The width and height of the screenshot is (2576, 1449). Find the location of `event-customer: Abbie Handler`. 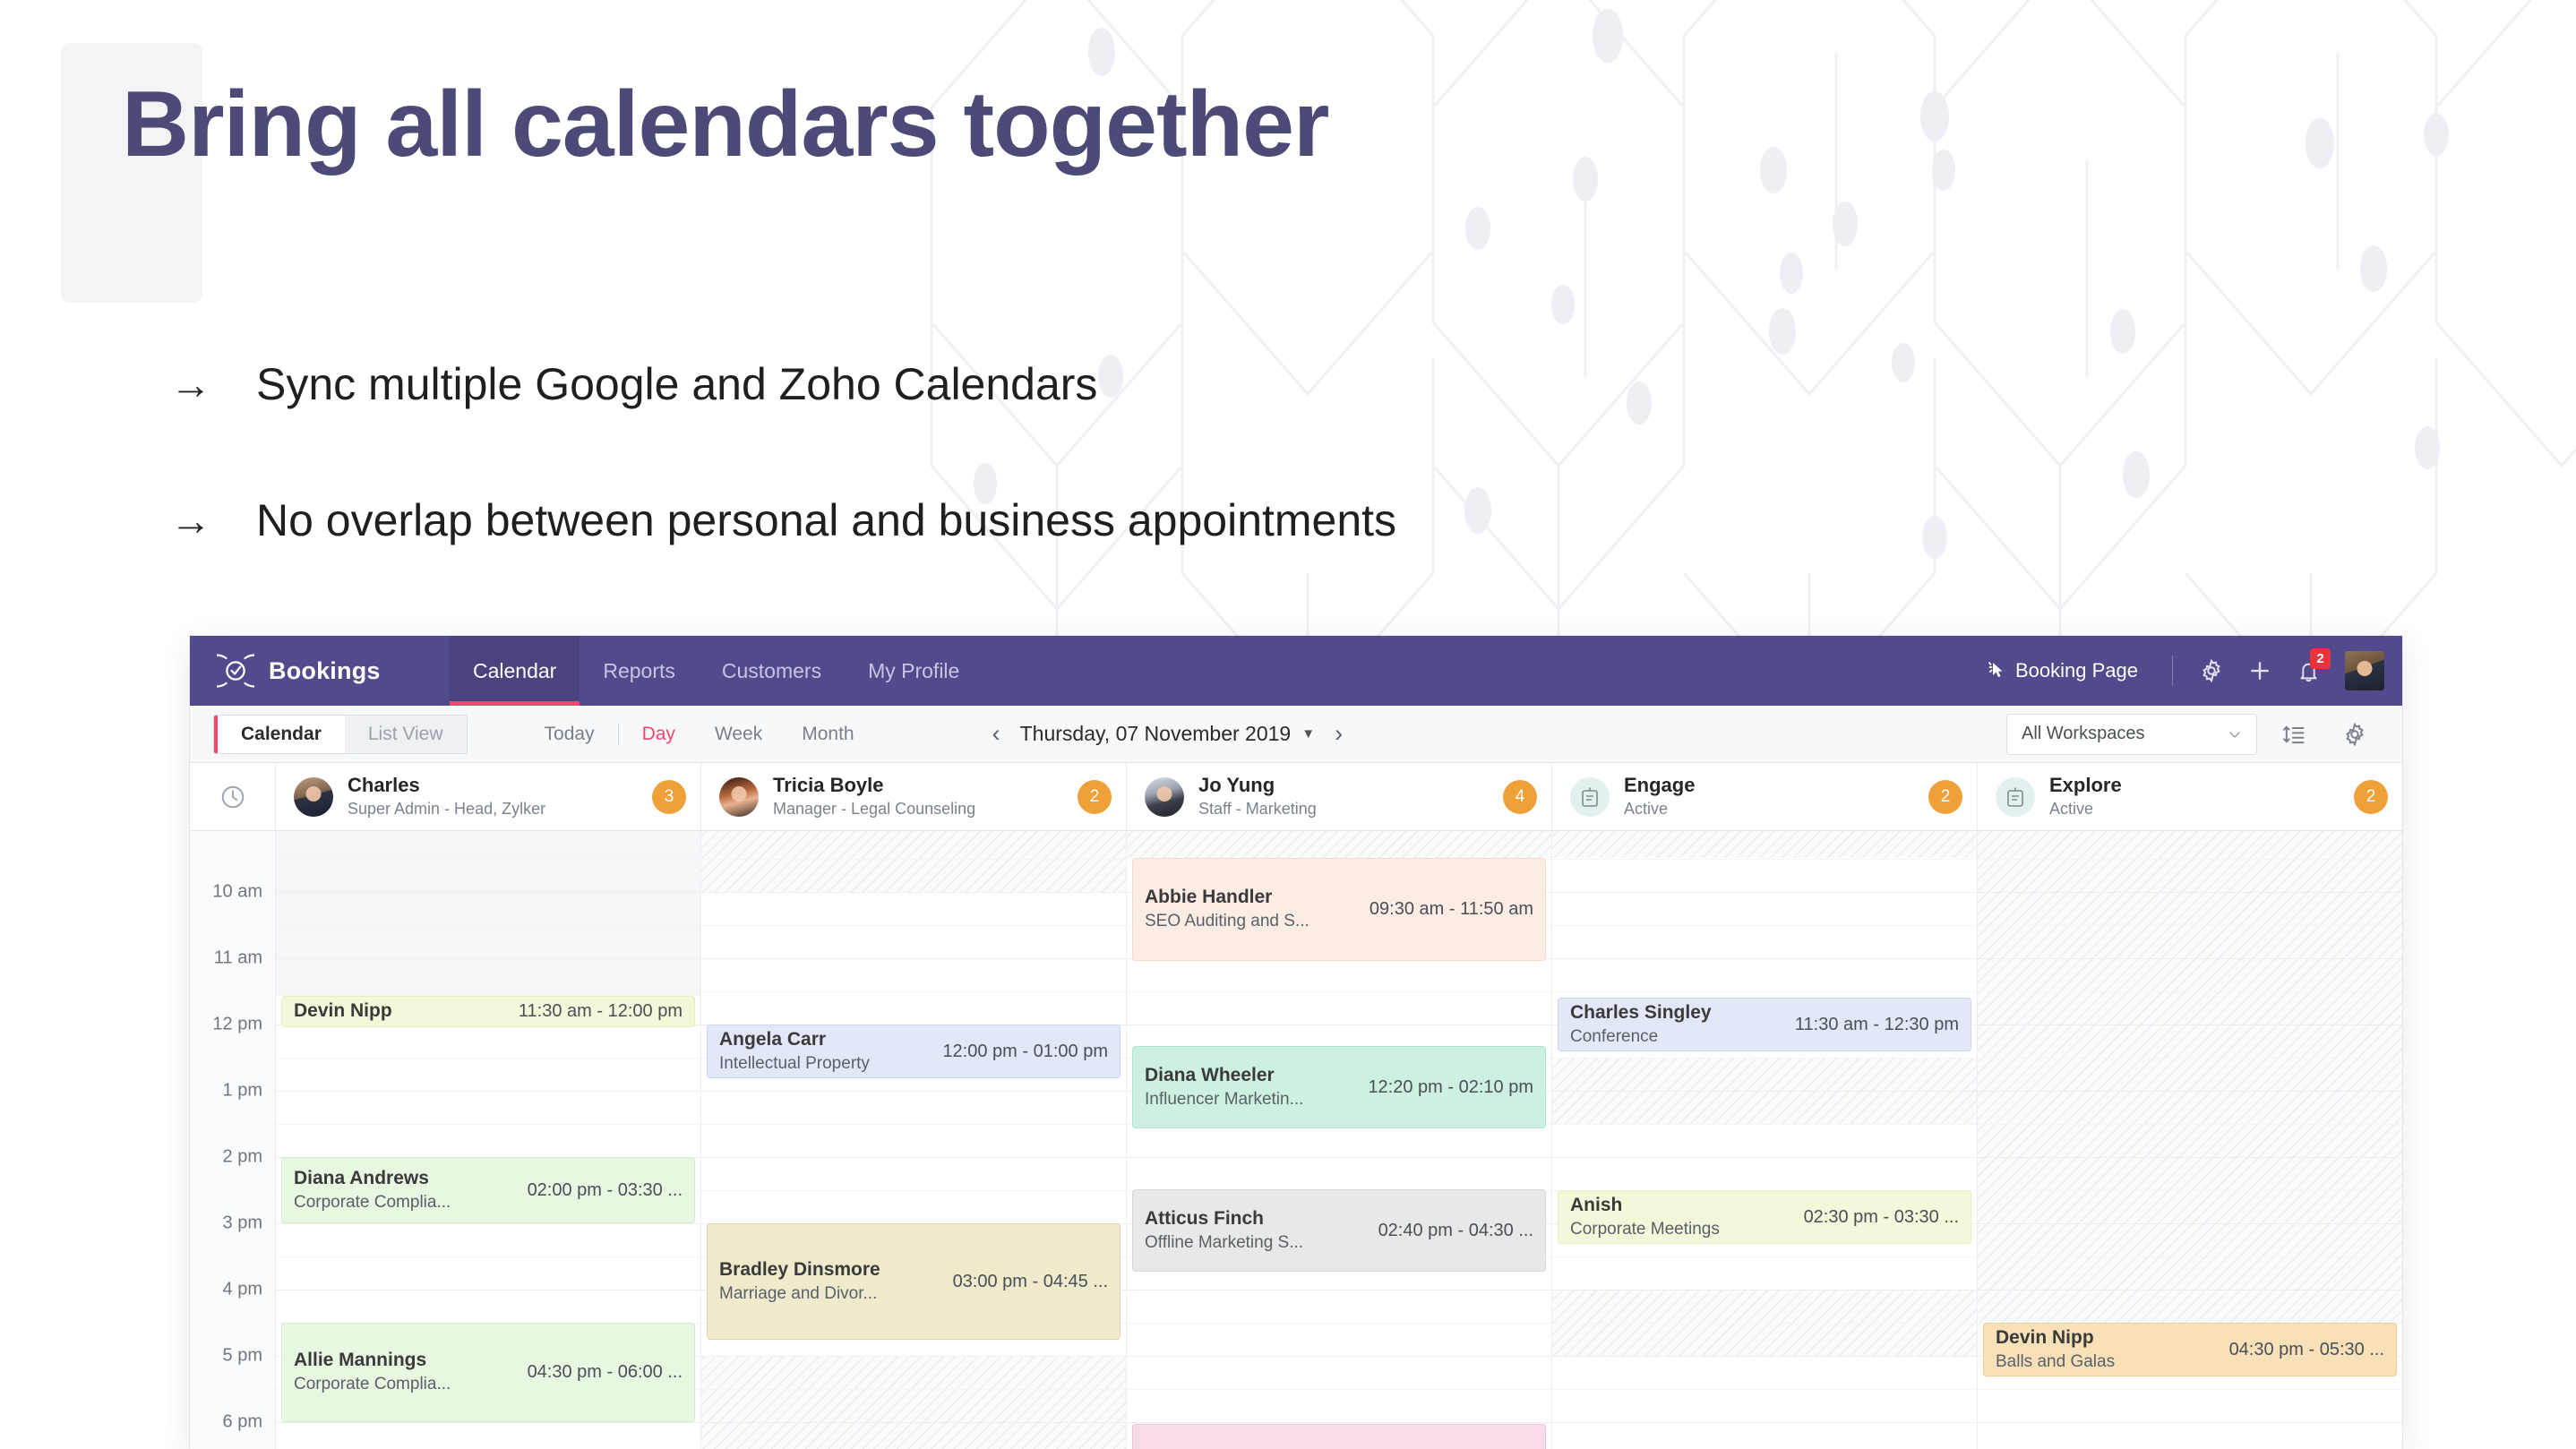

event-customer: Abbie Handler is located at coordinates (1209, 897).